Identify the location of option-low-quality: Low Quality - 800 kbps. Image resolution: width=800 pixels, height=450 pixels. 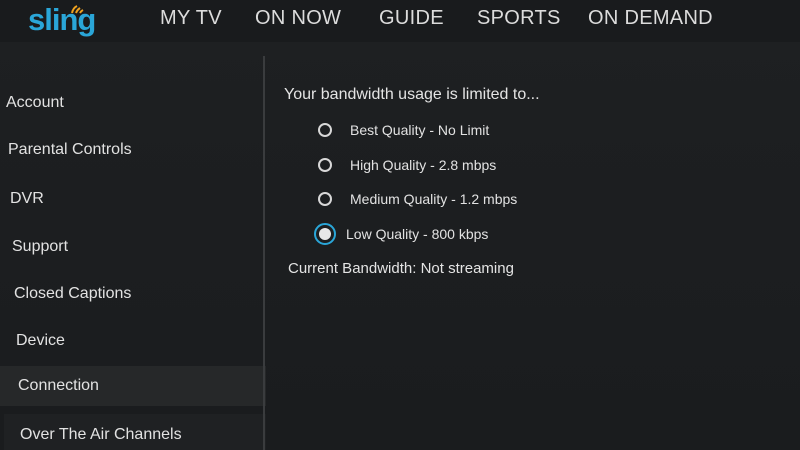
(401, 234).